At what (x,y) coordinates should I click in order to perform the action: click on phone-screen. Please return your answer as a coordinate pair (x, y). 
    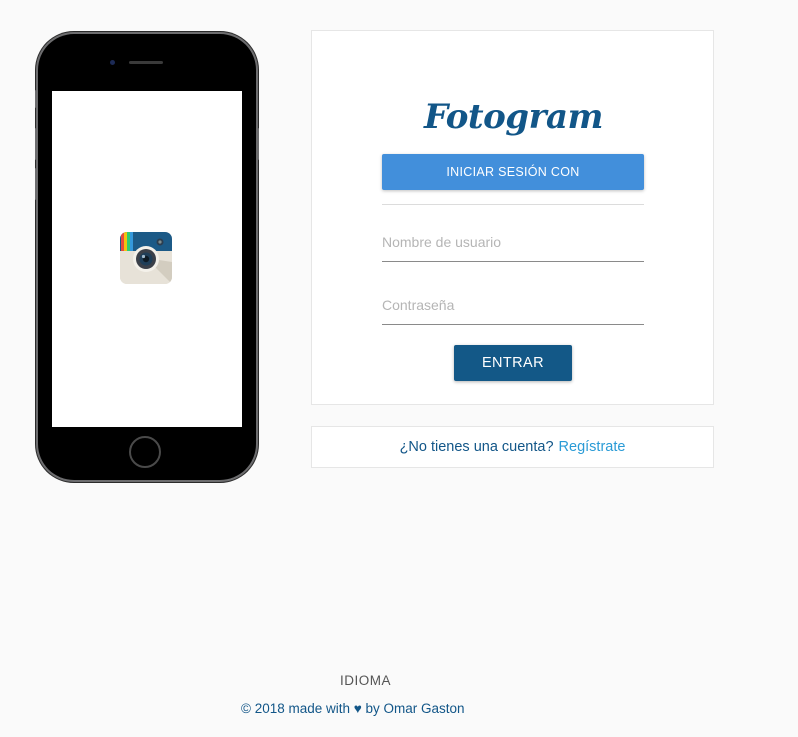
    Looking at the image, I should click on (147, 259).